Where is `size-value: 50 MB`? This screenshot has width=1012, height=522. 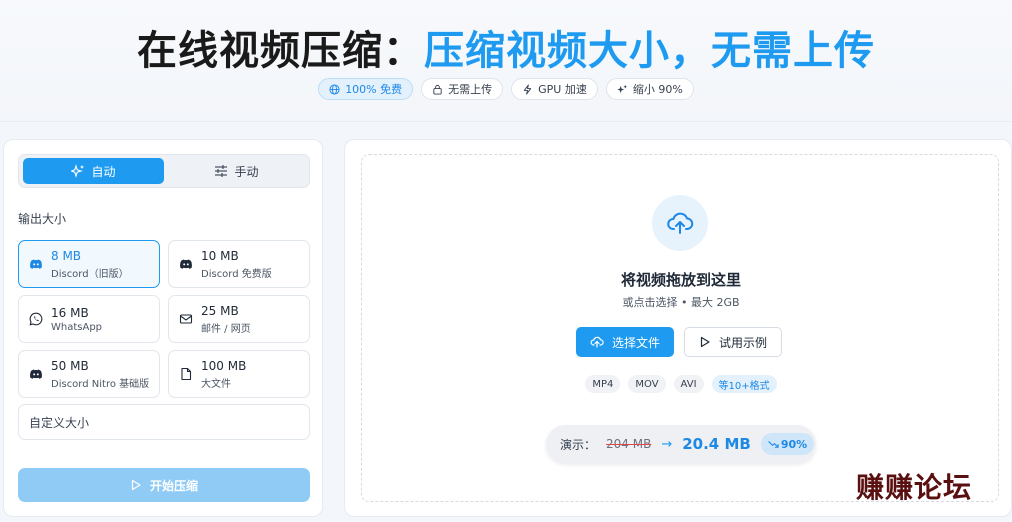 size-value: 50 MB is located at coordinates (70, 365).